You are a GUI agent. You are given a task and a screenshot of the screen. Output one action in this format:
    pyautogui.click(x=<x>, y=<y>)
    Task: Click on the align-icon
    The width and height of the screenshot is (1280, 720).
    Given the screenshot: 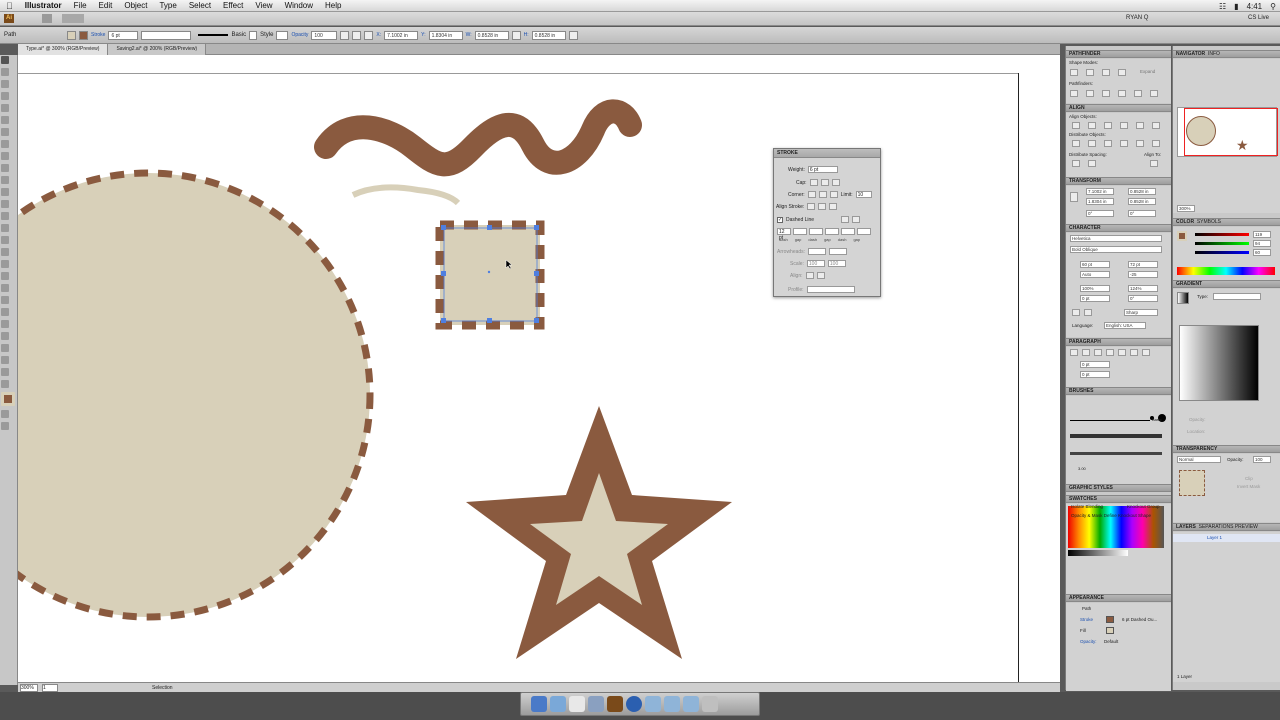 What is the action you would take?
    pyautogui.click(x=357, y=35)
    